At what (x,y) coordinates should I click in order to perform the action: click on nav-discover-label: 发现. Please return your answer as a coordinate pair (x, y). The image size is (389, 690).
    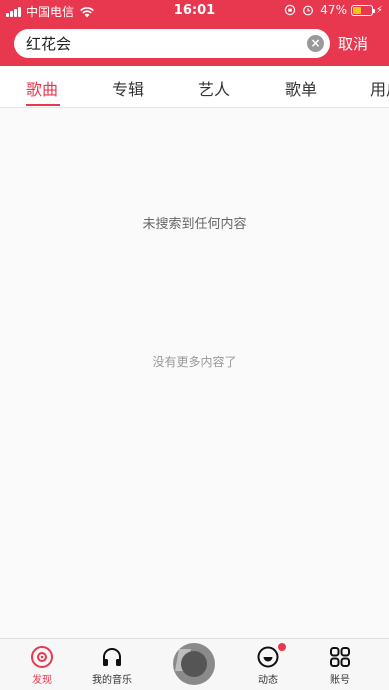
    Looking at the image, I should click on (42, 680).